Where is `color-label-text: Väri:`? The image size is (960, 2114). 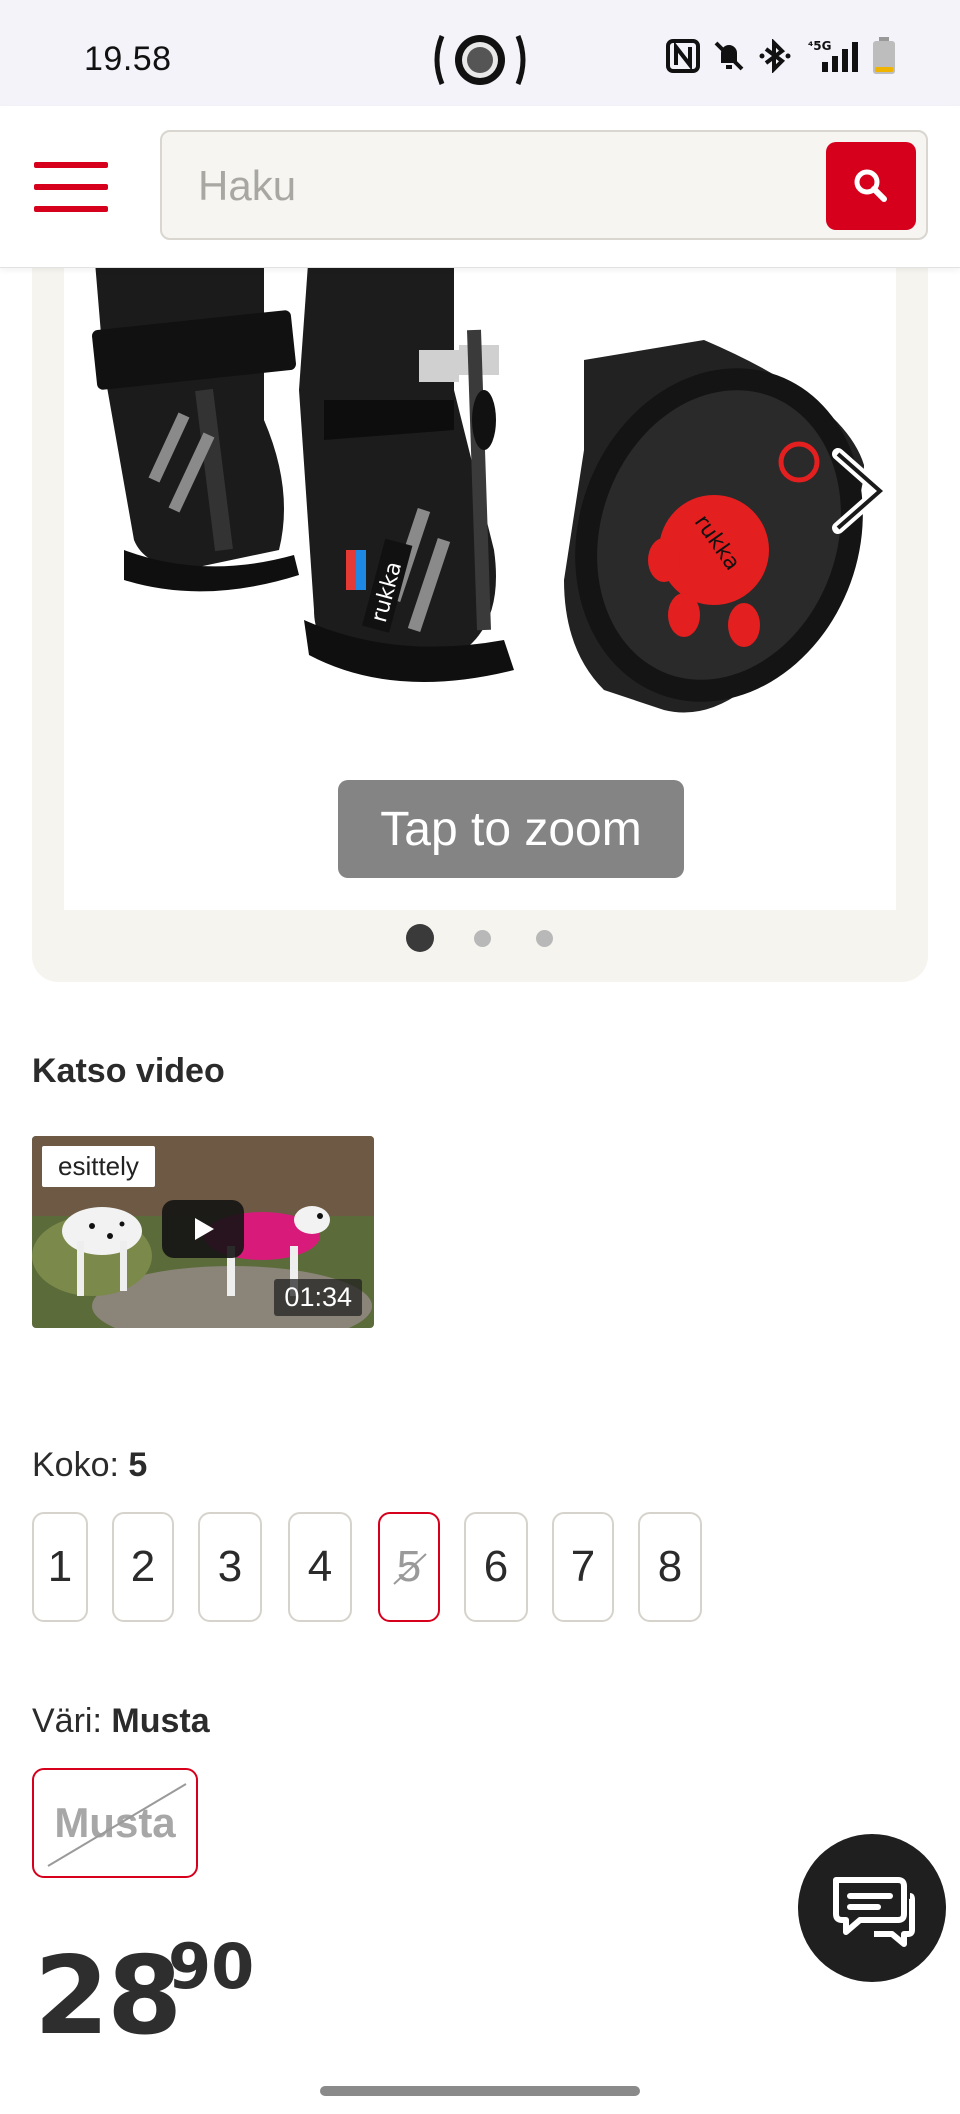
color-label-text: Väri: is located at coordinates (67, 1721).